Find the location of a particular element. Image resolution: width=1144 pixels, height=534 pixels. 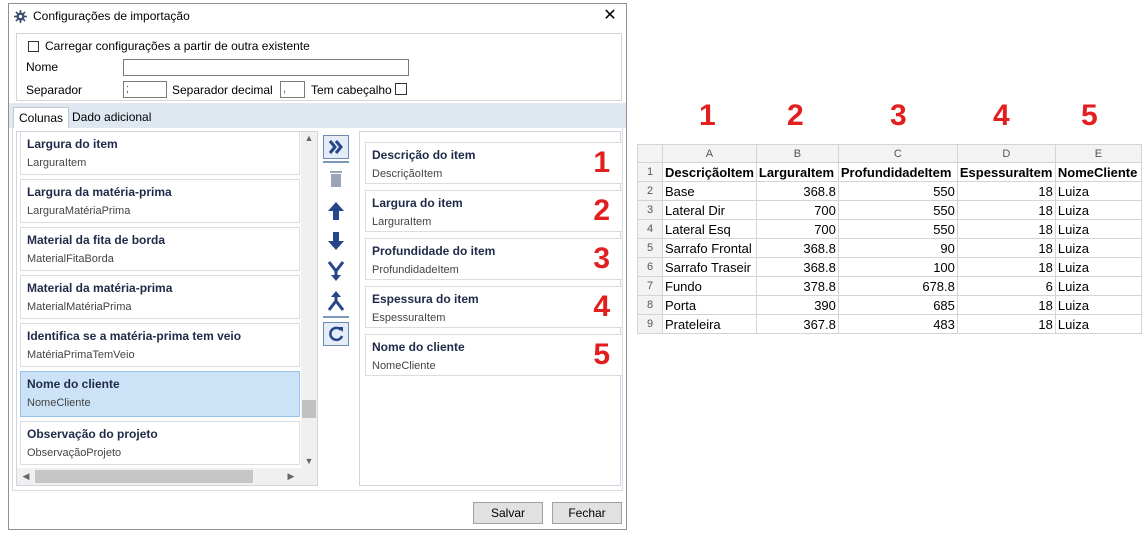

table-cell: Base is located at coordinates (709, 191).